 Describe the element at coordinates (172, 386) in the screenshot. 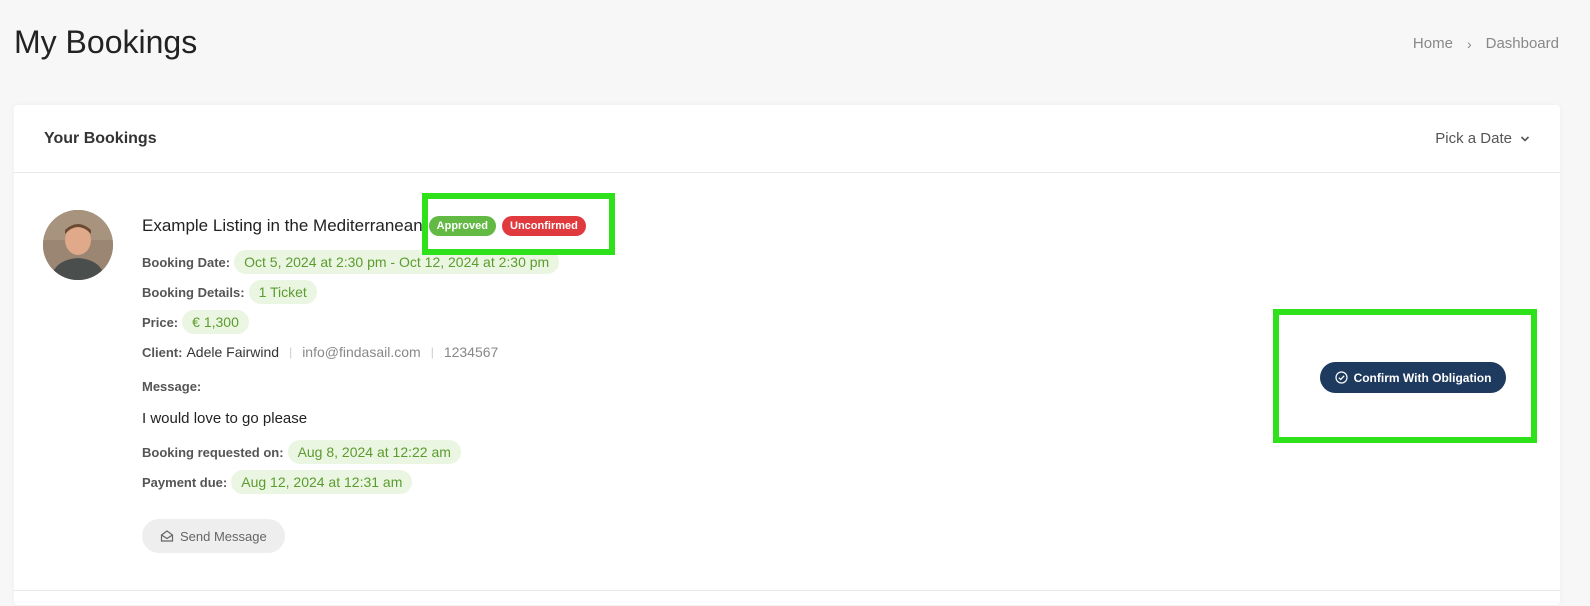

I see `message-label: Message:` at that location.